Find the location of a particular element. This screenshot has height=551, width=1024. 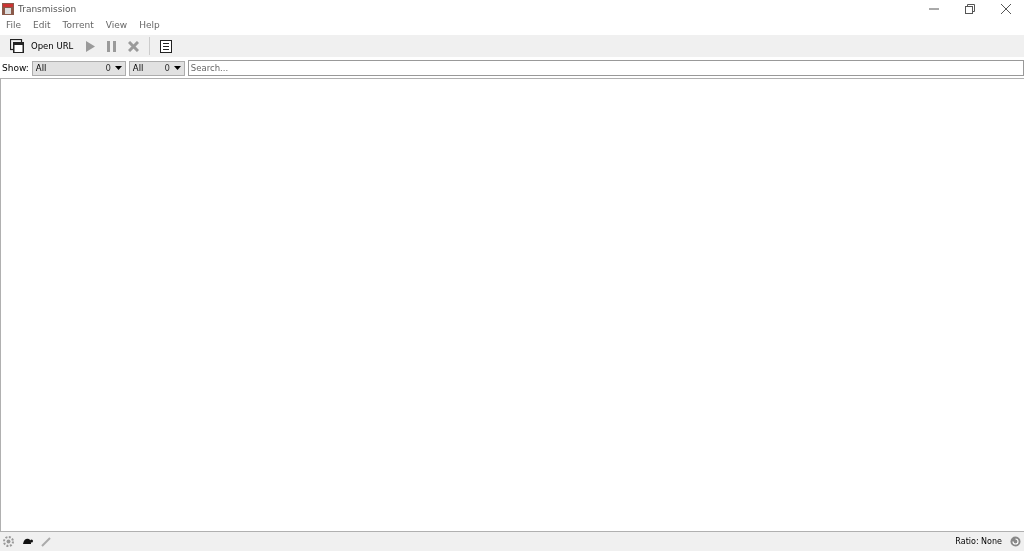

turtle-icon is located at coordinates (27, 541).